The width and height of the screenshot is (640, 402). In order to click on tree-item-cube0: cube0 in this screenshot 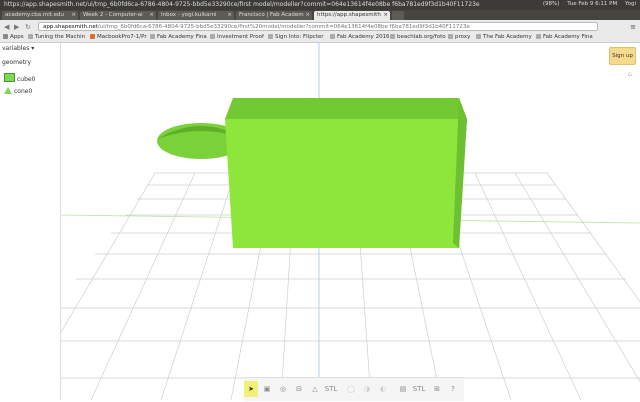, I will do `click(19, 78)`.